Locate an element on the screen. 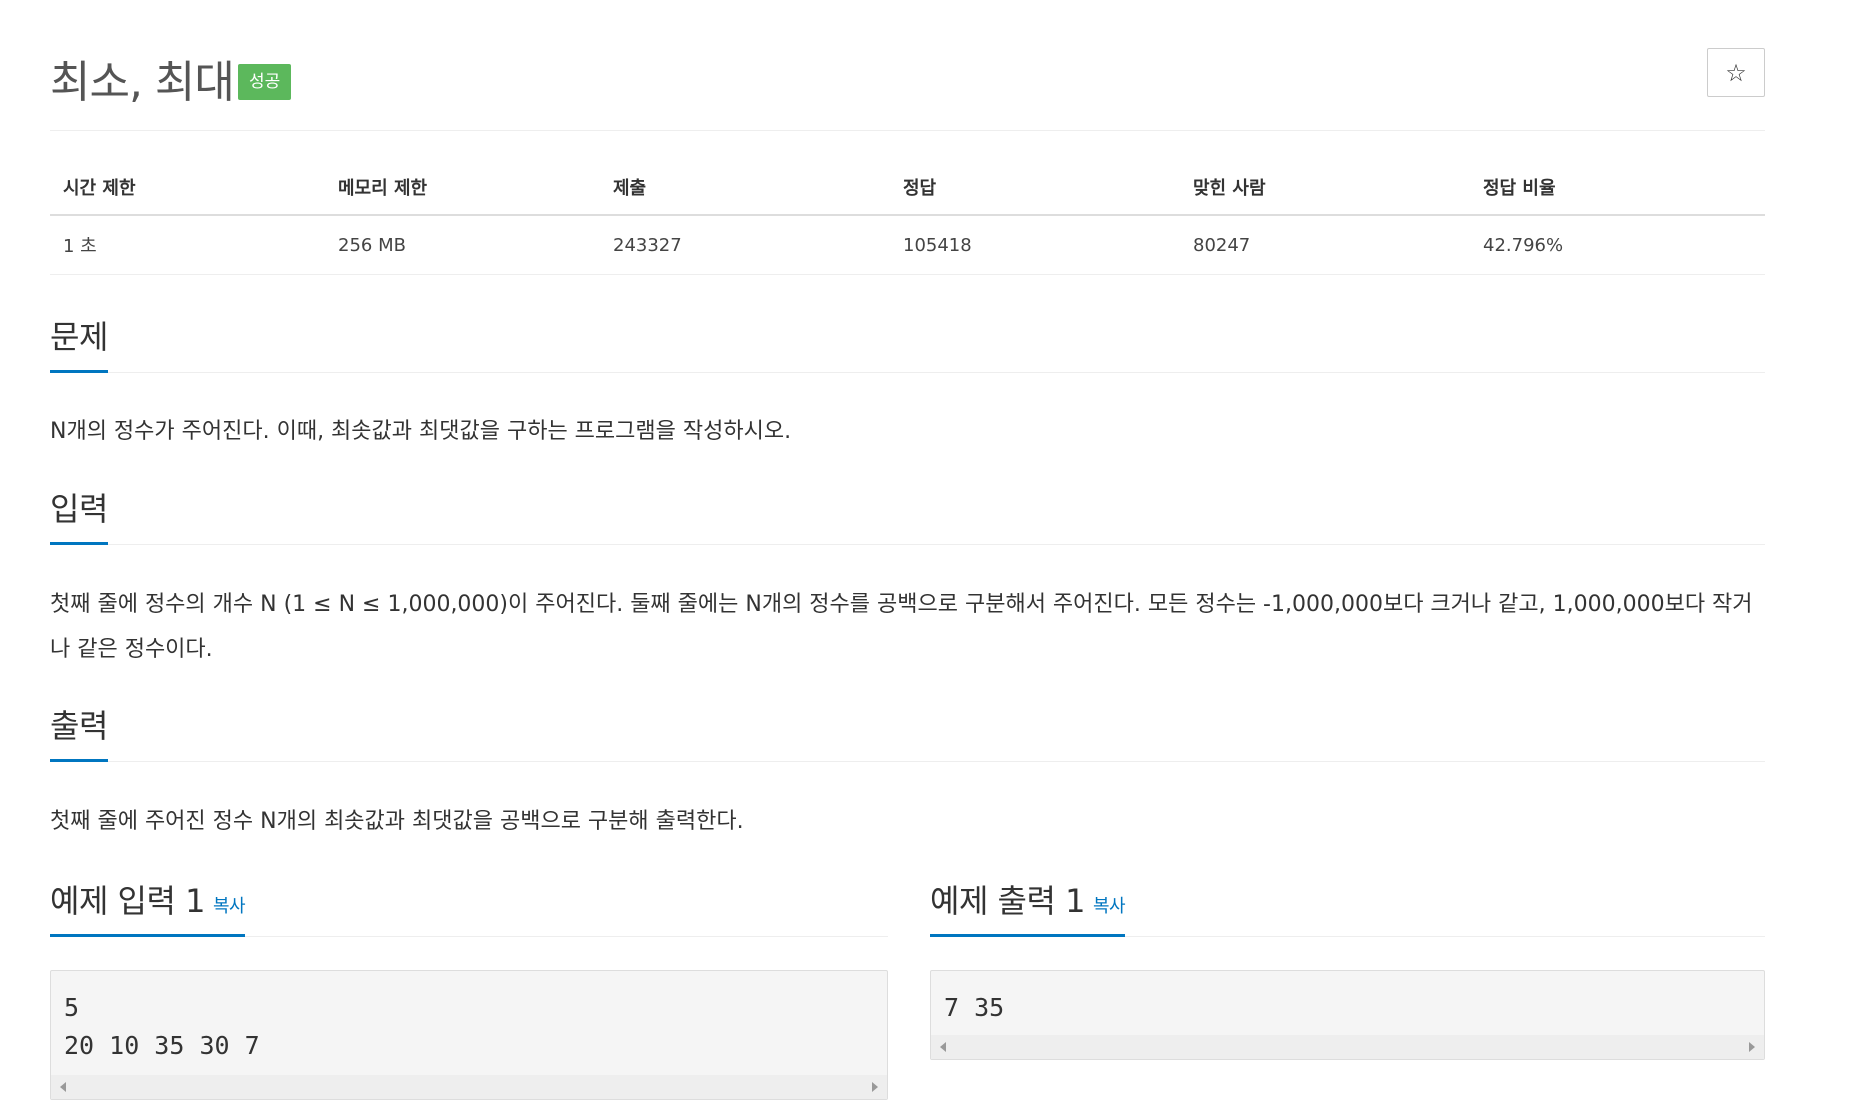 This screenshot has width=1876, height=1116. sample-input-scrollbar is located at coordinates (469, 1087).